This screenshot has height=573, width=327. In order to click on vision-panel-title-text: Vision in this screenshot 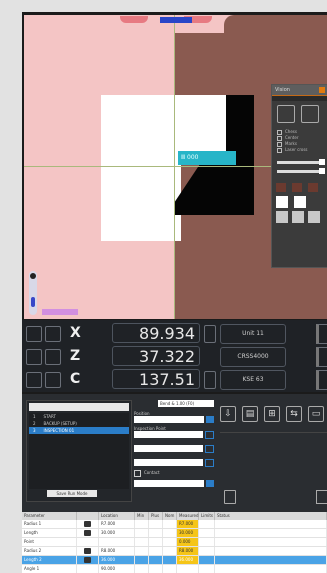, I will do `click(282, 90)`.